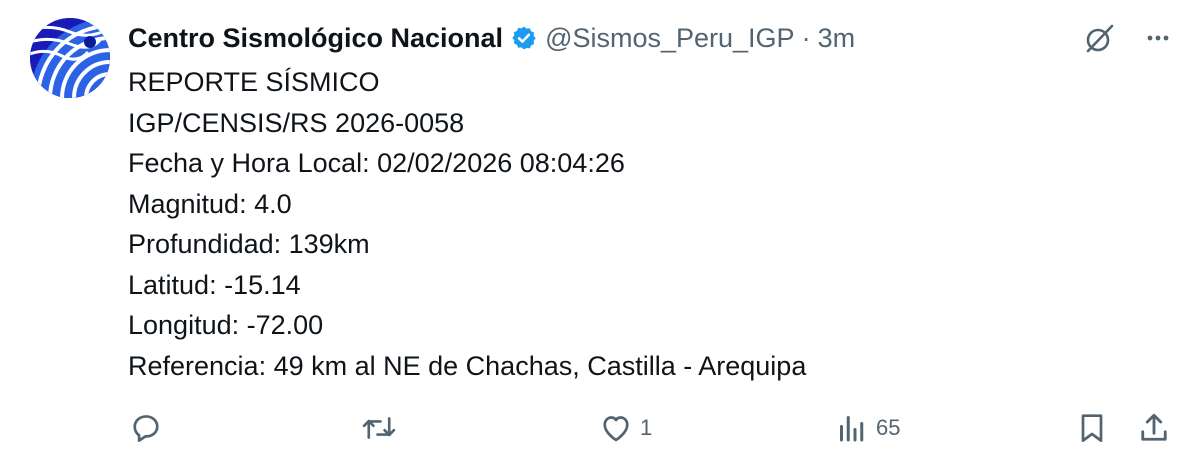 The width and height of the screenshot is (1200, 473). Describe the element at coordinates (210, 203) in the screenshot. I see `tweet-line: Magnitud: 4.0` at that location.